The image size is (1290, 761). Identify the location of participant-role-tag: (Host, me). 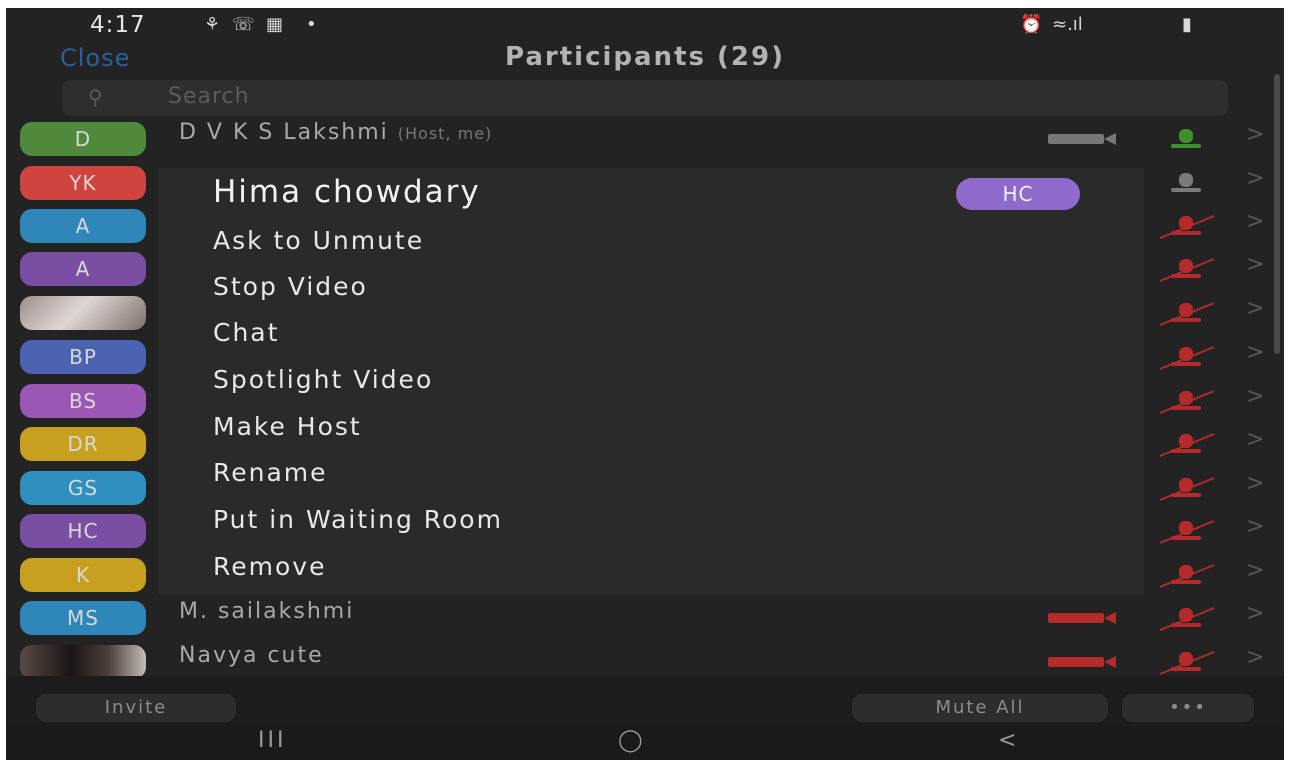
(445, 133).